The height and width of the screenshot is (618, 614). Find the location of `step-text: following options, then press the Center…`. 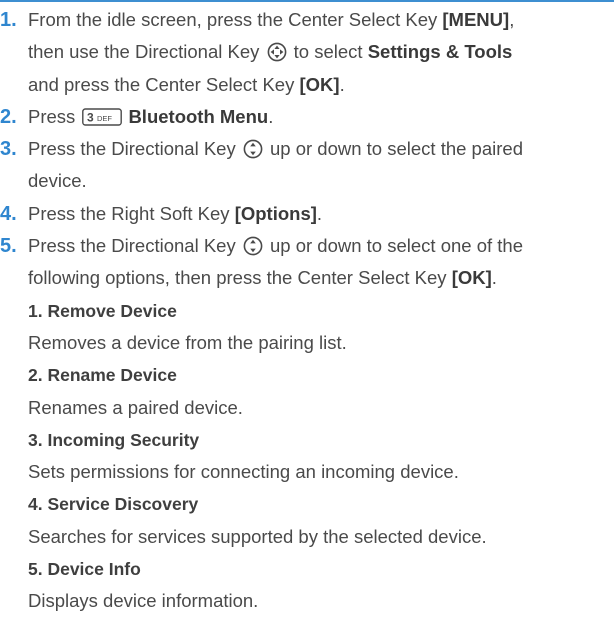

step-text: following options, then press the Center… is located at coordinates (240, 278).